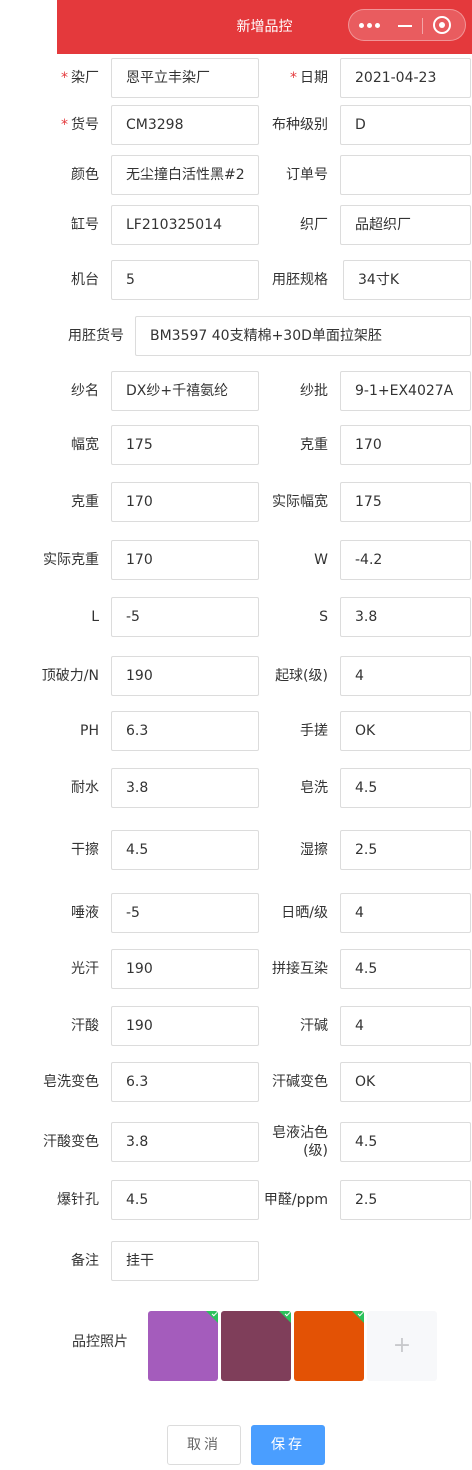  What do you see at coordinates (185, 445) in the screenshot?
I see `width-input: 175` at bounding box center [185, 445].